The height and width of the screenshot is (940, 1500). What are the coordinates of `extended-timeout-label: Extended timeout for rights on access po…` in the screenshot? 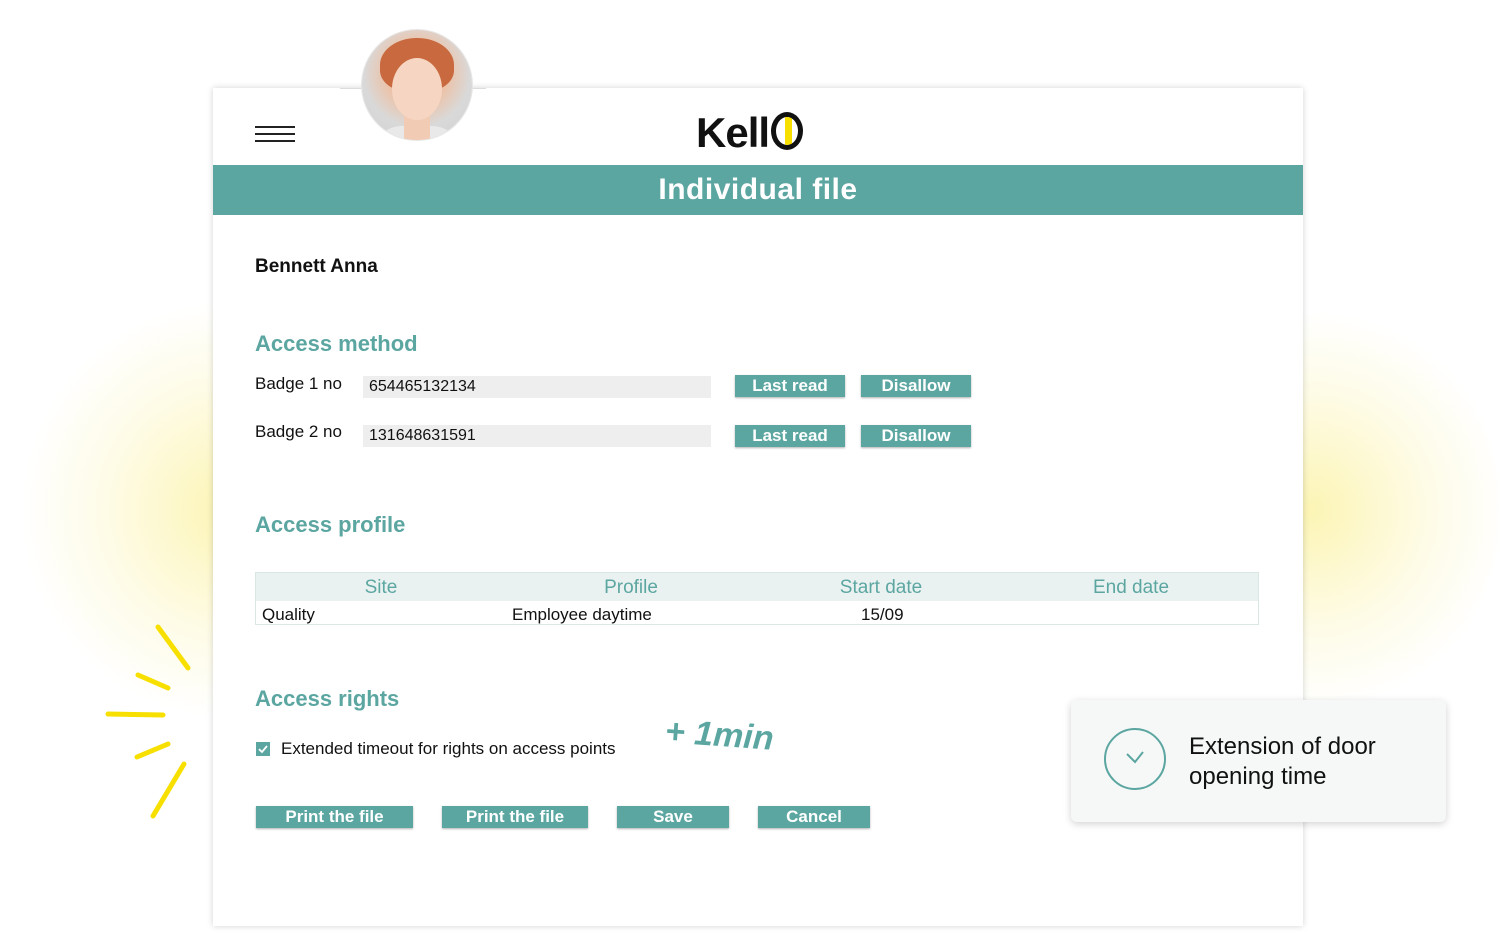 It's located at (448, 748).